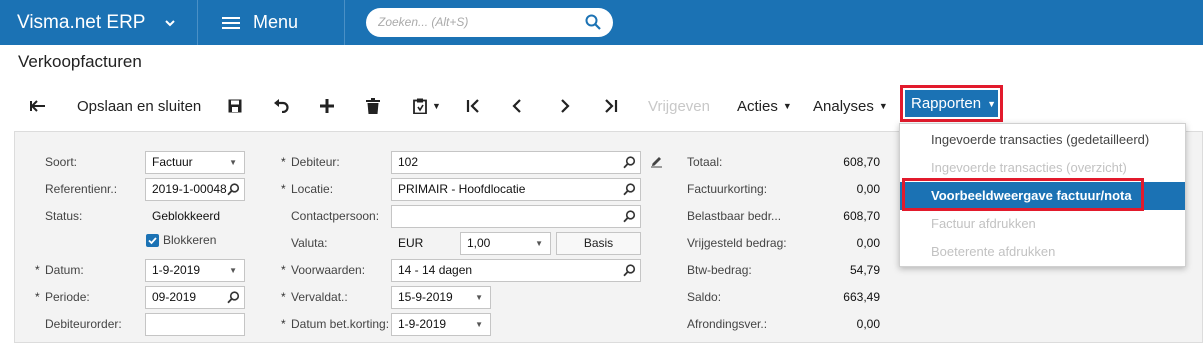  What do you see at coordinates (656, 163) in the screenshot?
I see `edit-pencil-icon` at bounding box center [656, 163].